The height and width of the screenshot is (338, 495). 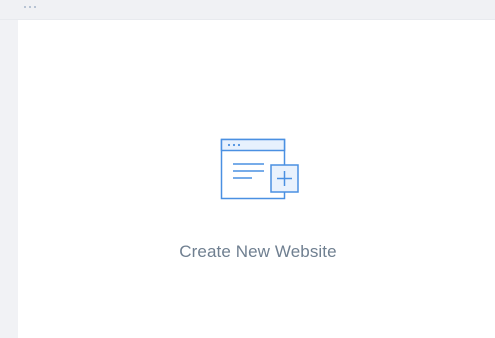 What do you see at coordinates (261, 174) in the screenshot?
I see `website-plus-icon` at bounding box center [261, 174].